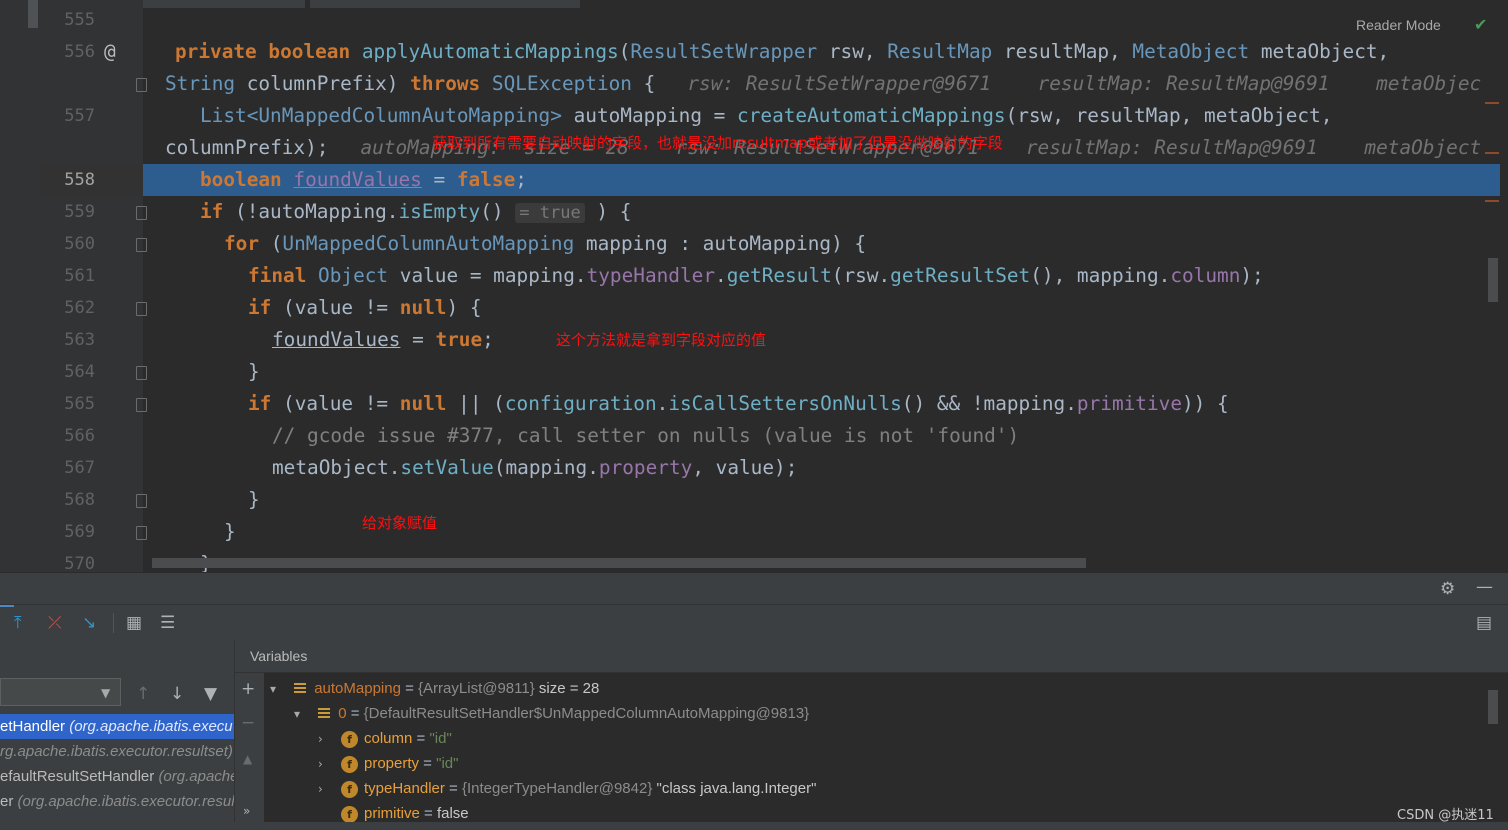 This screenshot has width=1508, height=830. What do you see at coordinates (445, 4) in the screenshot?
I see `editor-tab` at bounding box center [445, 4].